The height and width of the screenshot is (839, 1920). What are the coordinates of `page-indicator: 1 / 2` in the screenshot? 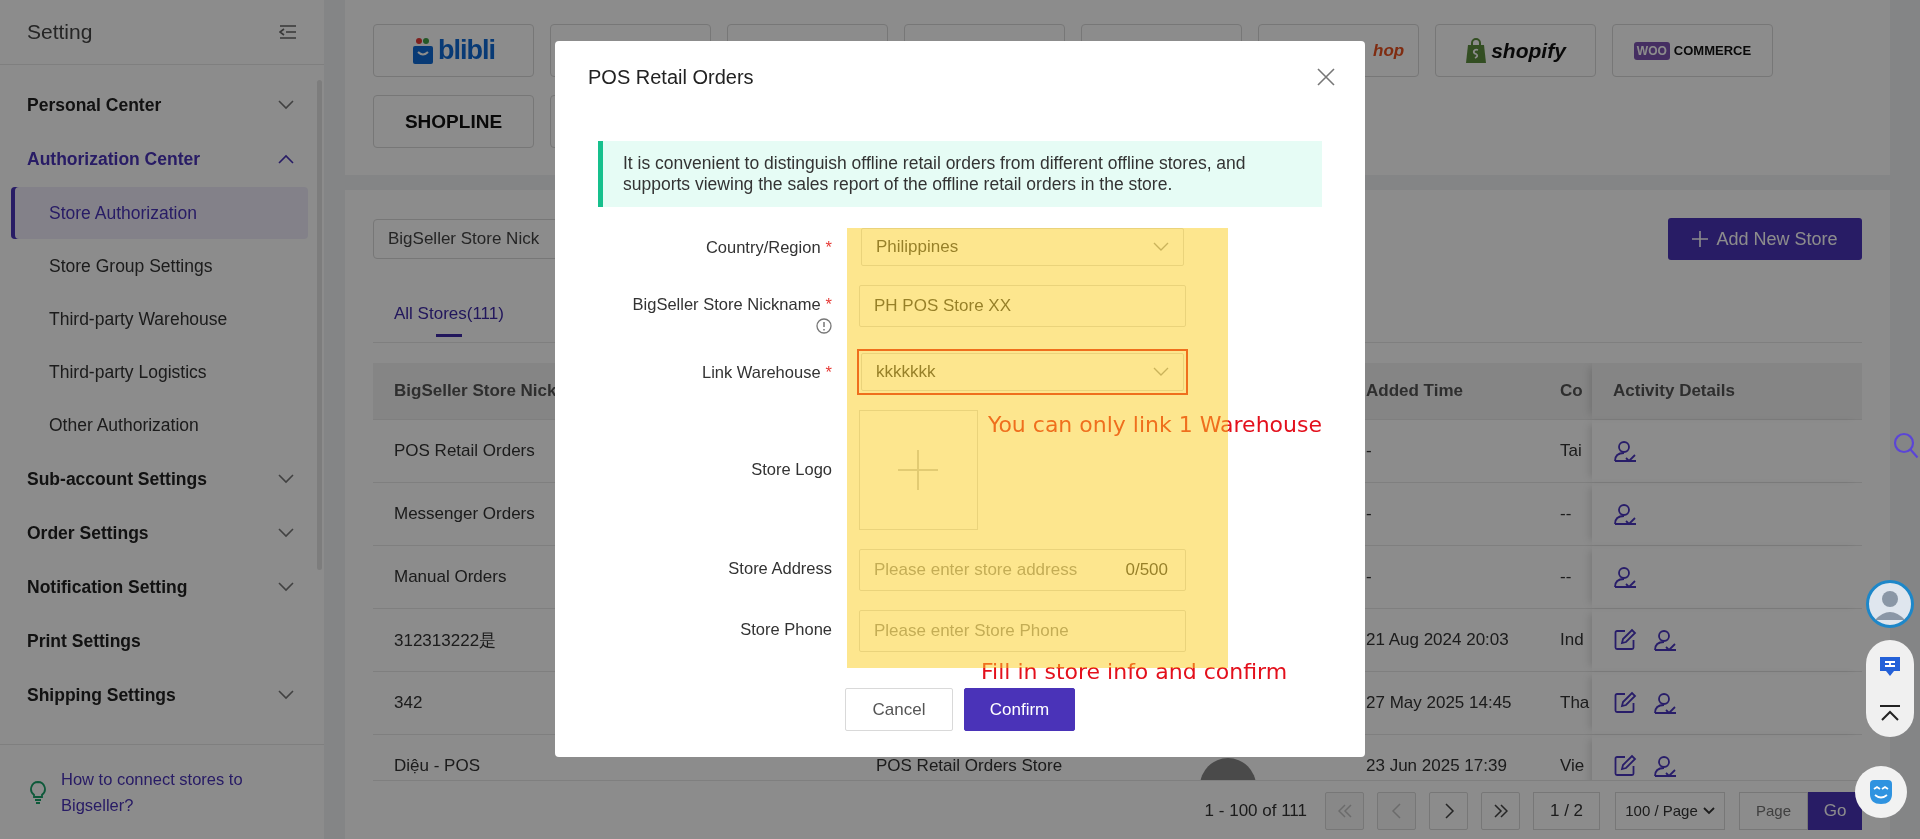 It's located at (1566, 810).